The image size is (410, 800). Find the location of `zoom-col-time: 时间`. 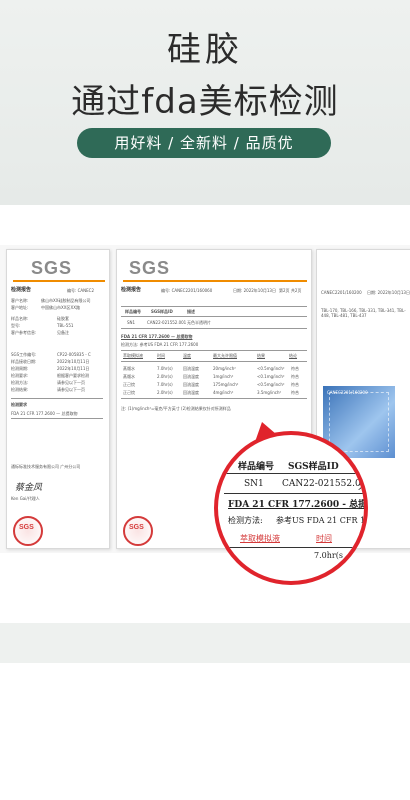

zoom-col-time: 时间 is located at coordinates (324, 538).